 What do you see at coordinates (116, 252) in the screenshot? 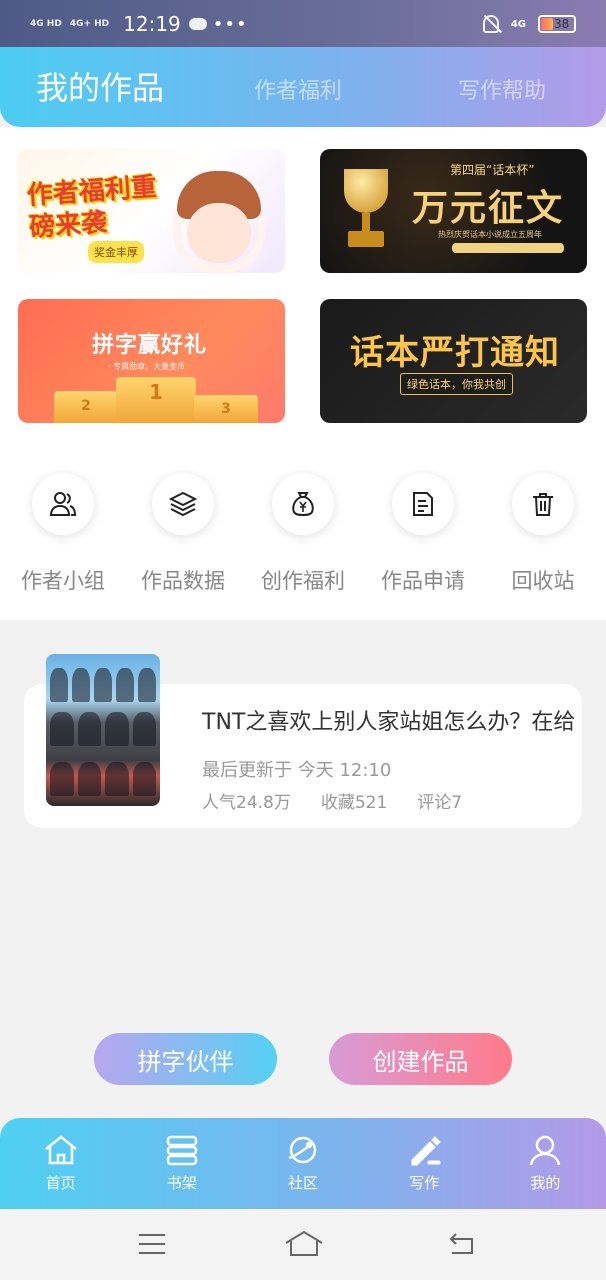
I see `banner-chip: 奖金丰厚` at bounding box center [116, 252].